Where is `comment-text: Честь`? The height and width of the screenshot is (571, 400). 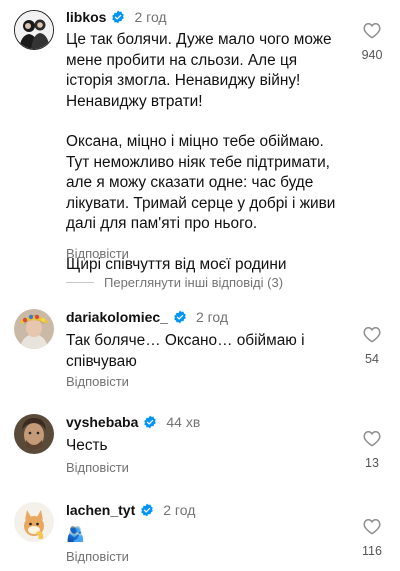
comment-text: Честь is located at coordinates (196, 446).